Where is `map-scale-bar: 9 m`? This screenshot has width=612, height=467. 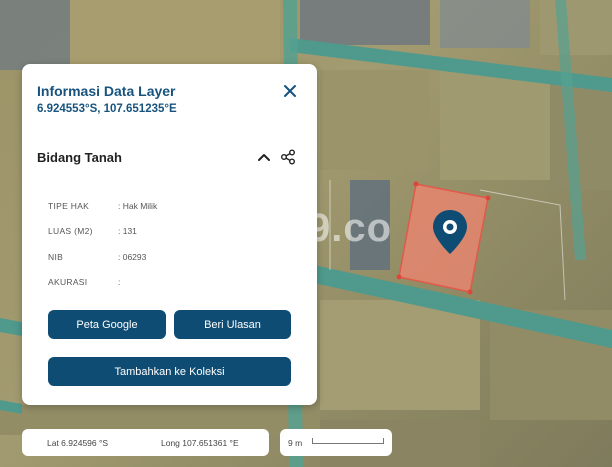 map-scale-bar: 9 m is located at coordinates (336, 442).